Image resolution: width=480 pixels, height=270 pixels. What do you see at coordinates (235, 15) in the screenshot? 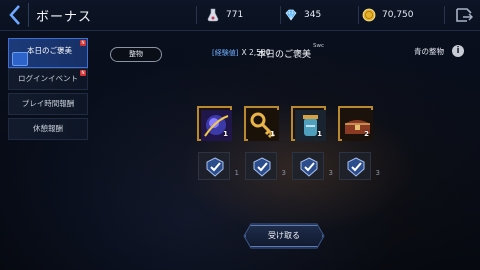
I see `flask-count: 771` at bounding box center [235, 15].